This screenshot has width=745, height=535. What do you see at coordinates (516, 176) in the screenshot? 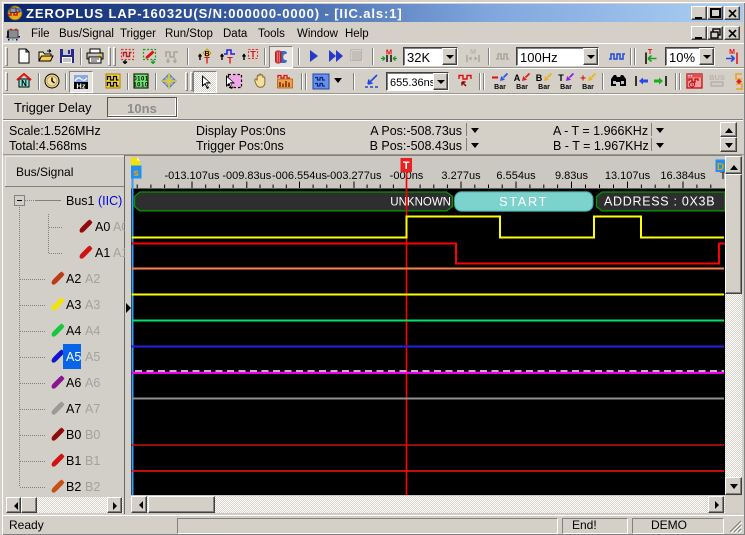
I see `svg-text: 6.554us` at bounding box center [516, 176].